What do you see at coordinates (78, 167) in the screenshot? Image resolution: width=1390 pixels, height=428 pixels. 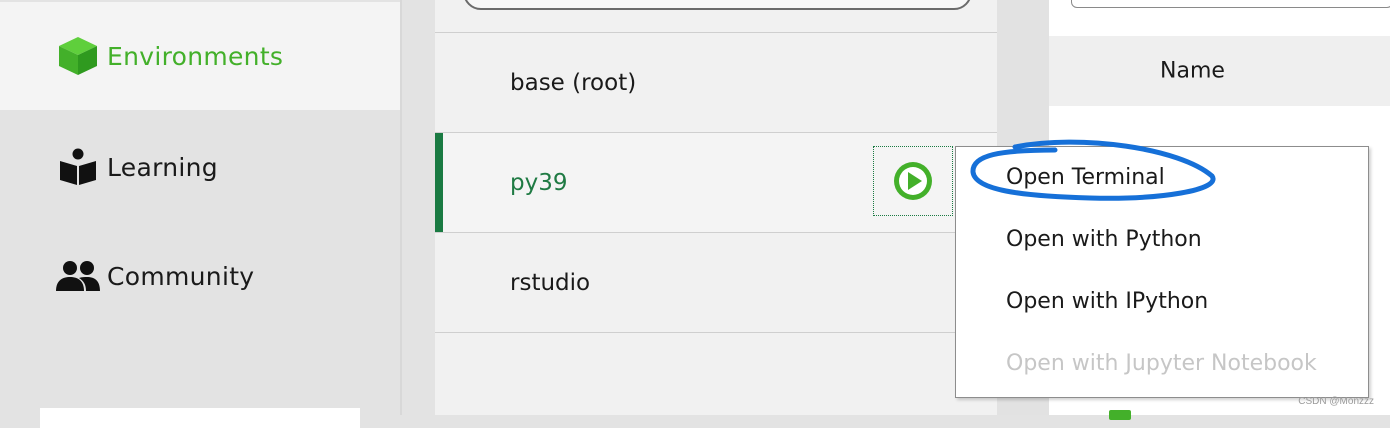 I see `book-reader-icon` at bounding box center [78, 167].